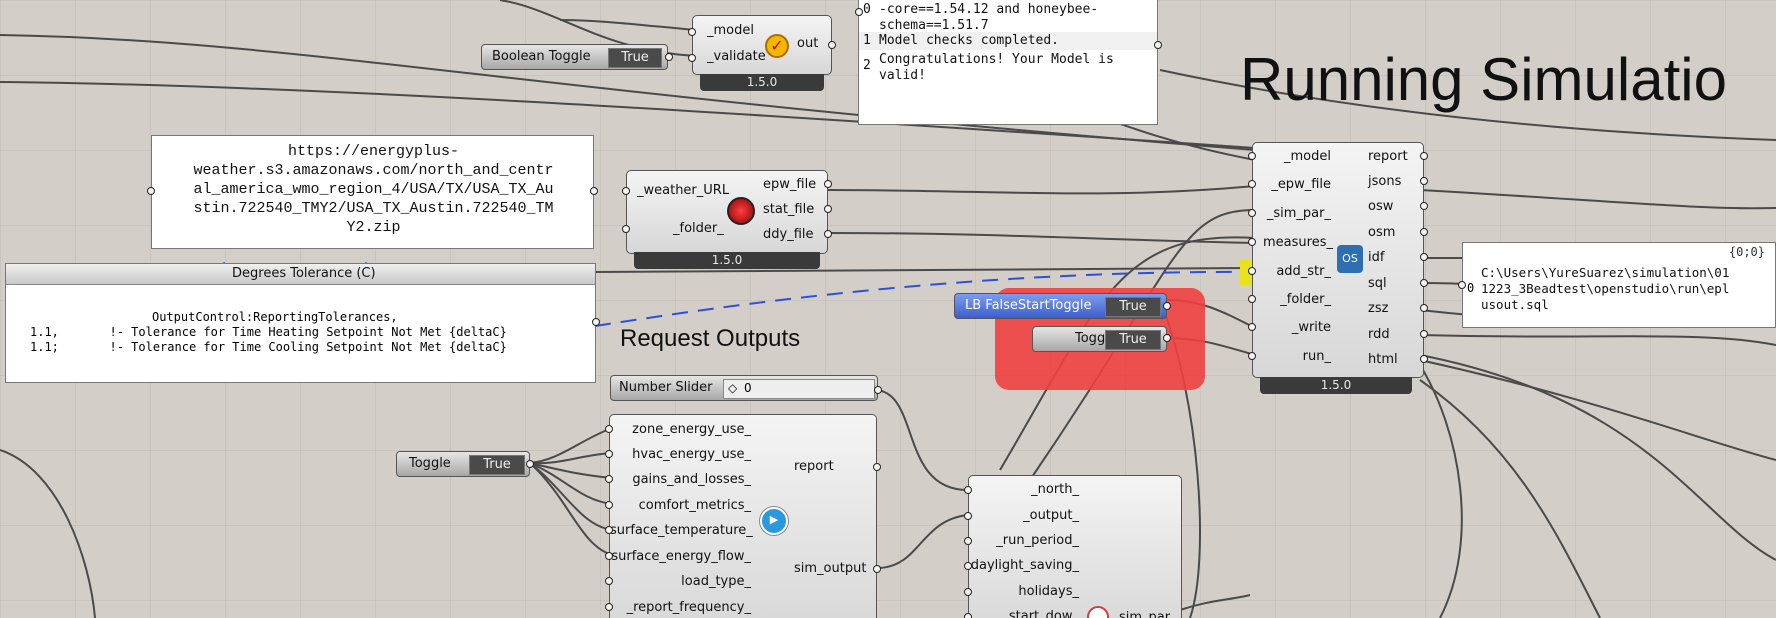 The height and width of the screenshot is (618, 1776). What do you see at coordinates (799, 389) in the screenshot?
I see `slider-track: ◇ 0` at bounding box center [799, 389].